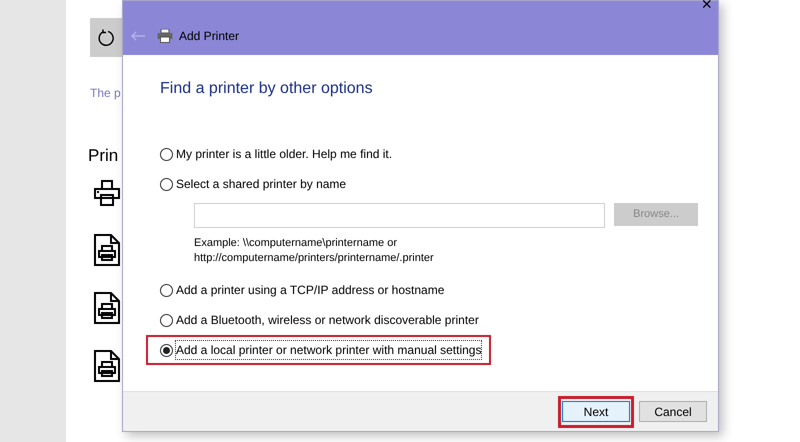 The width and height of the screenshot is (800, 442). Describe the element at coordinates (103, 156) in the screenshot. I see `section-heading: Prin` at that location.